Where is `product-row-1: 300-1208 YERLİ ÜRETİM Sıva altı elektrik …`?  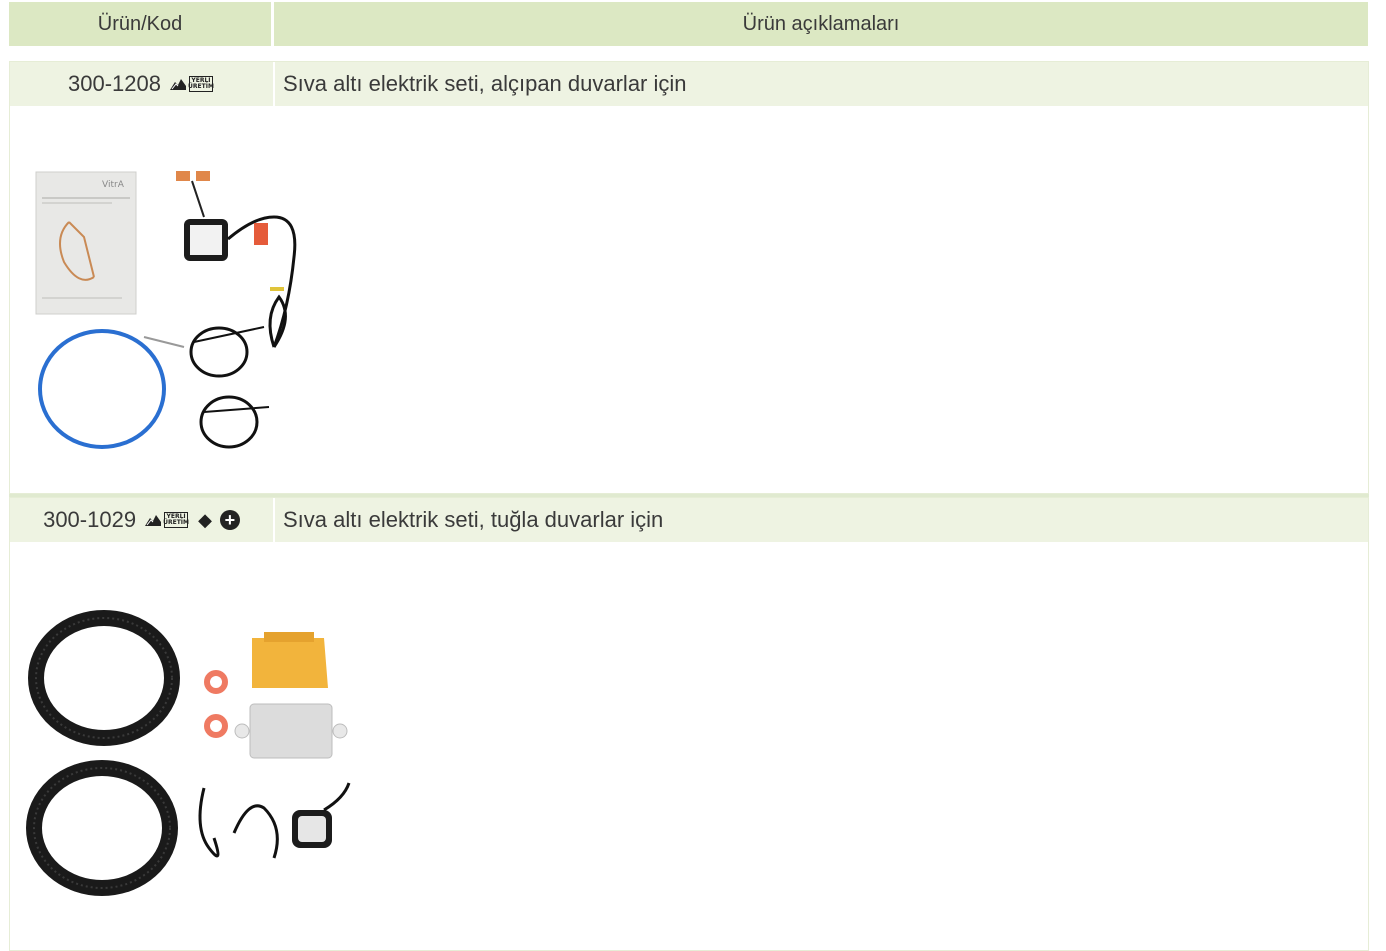
product-row-1: 300-1208 YERLİ ÜRETİM Sıva altı elektrik … is located at coordinates (689, 84).